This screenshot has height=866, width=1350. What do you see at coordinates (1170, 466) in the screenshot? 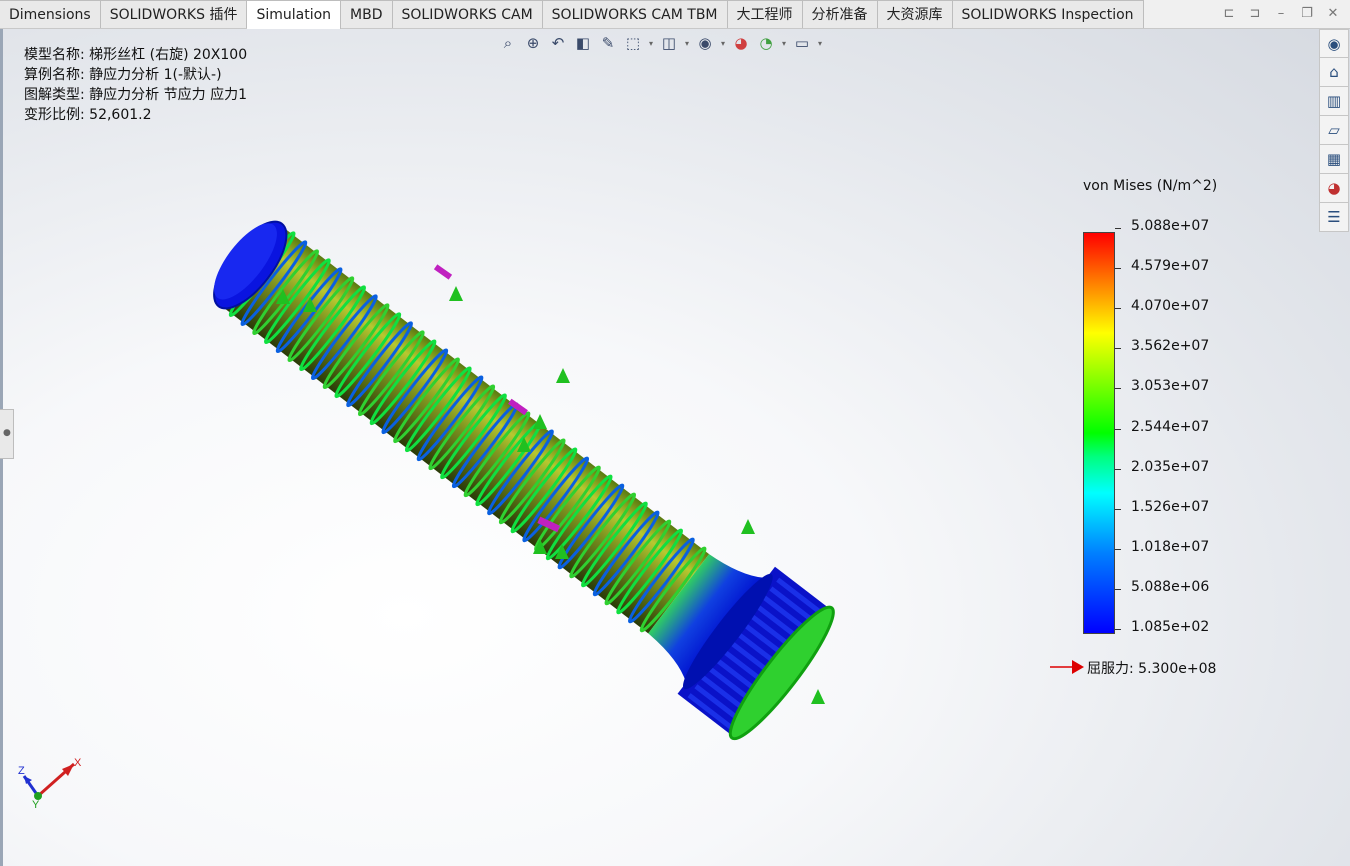
I see `legend-tick-label: 2.035e+07` at bounding box center [1170, 466].